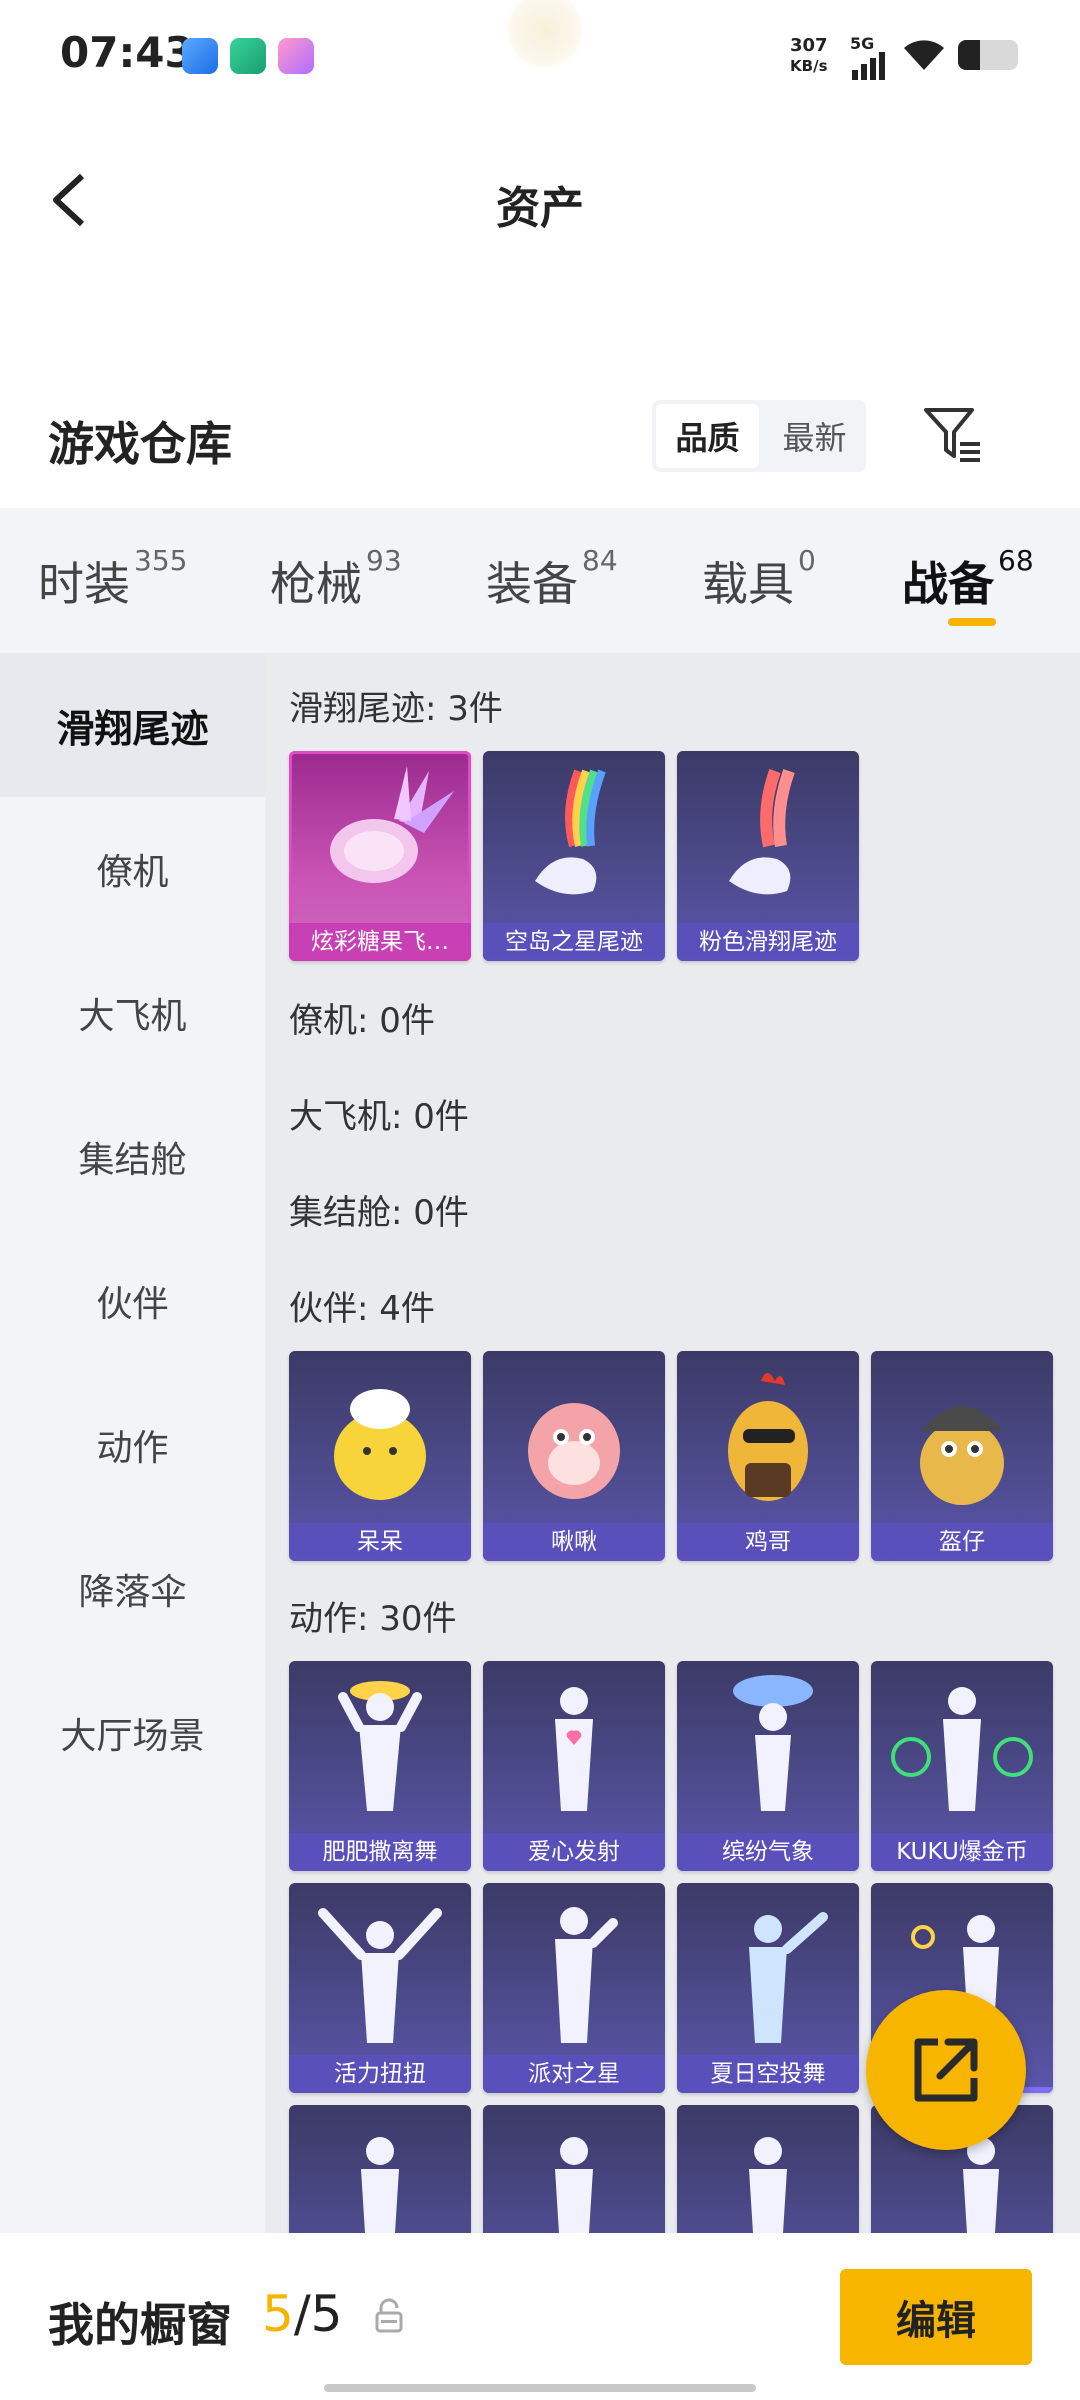  I want to click on sidebar-item-plane: 大飞机, so click(132, 1013).